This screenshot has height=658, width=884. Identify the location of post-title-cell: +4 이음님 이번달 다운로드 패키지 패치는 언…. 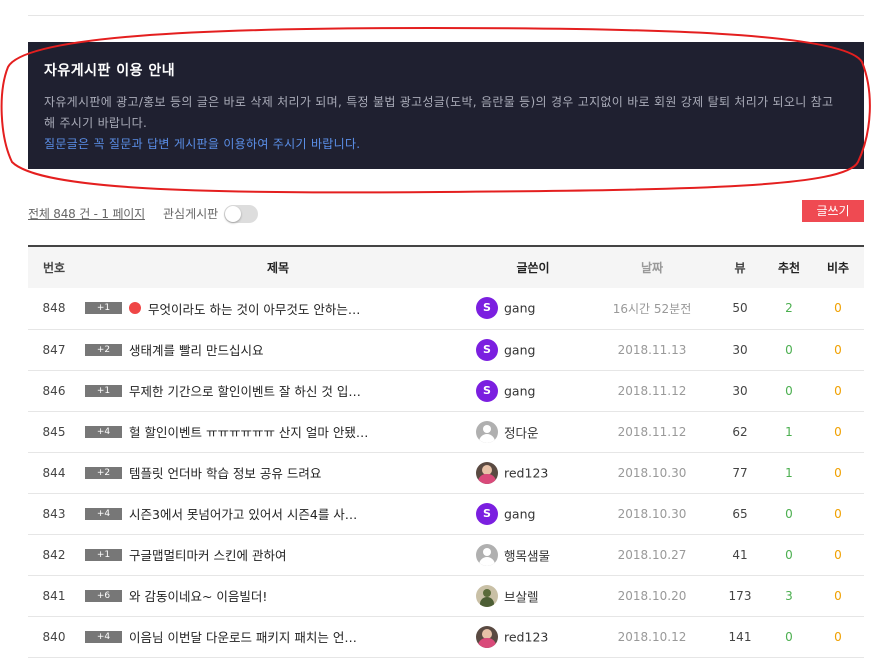
(278, 636).